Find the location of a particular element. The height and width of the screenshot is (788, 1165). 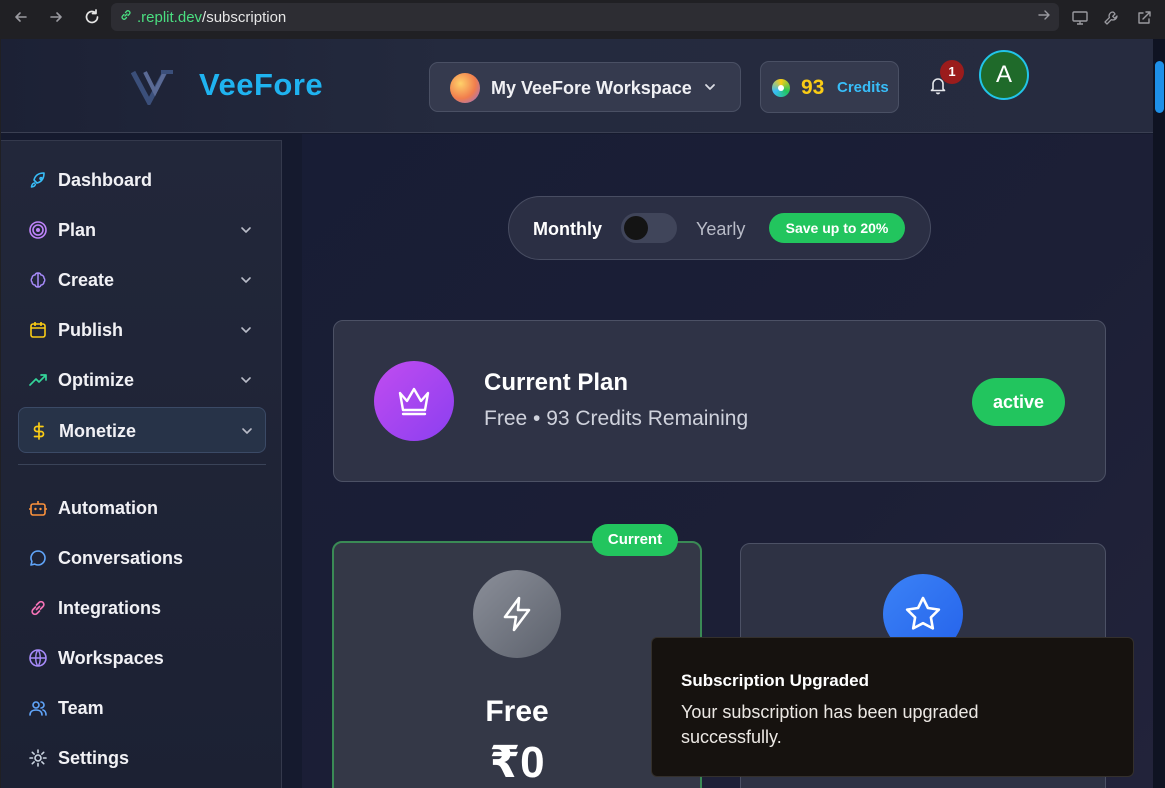

credits-display: 93 Credits is located at coordinates (829, 87).